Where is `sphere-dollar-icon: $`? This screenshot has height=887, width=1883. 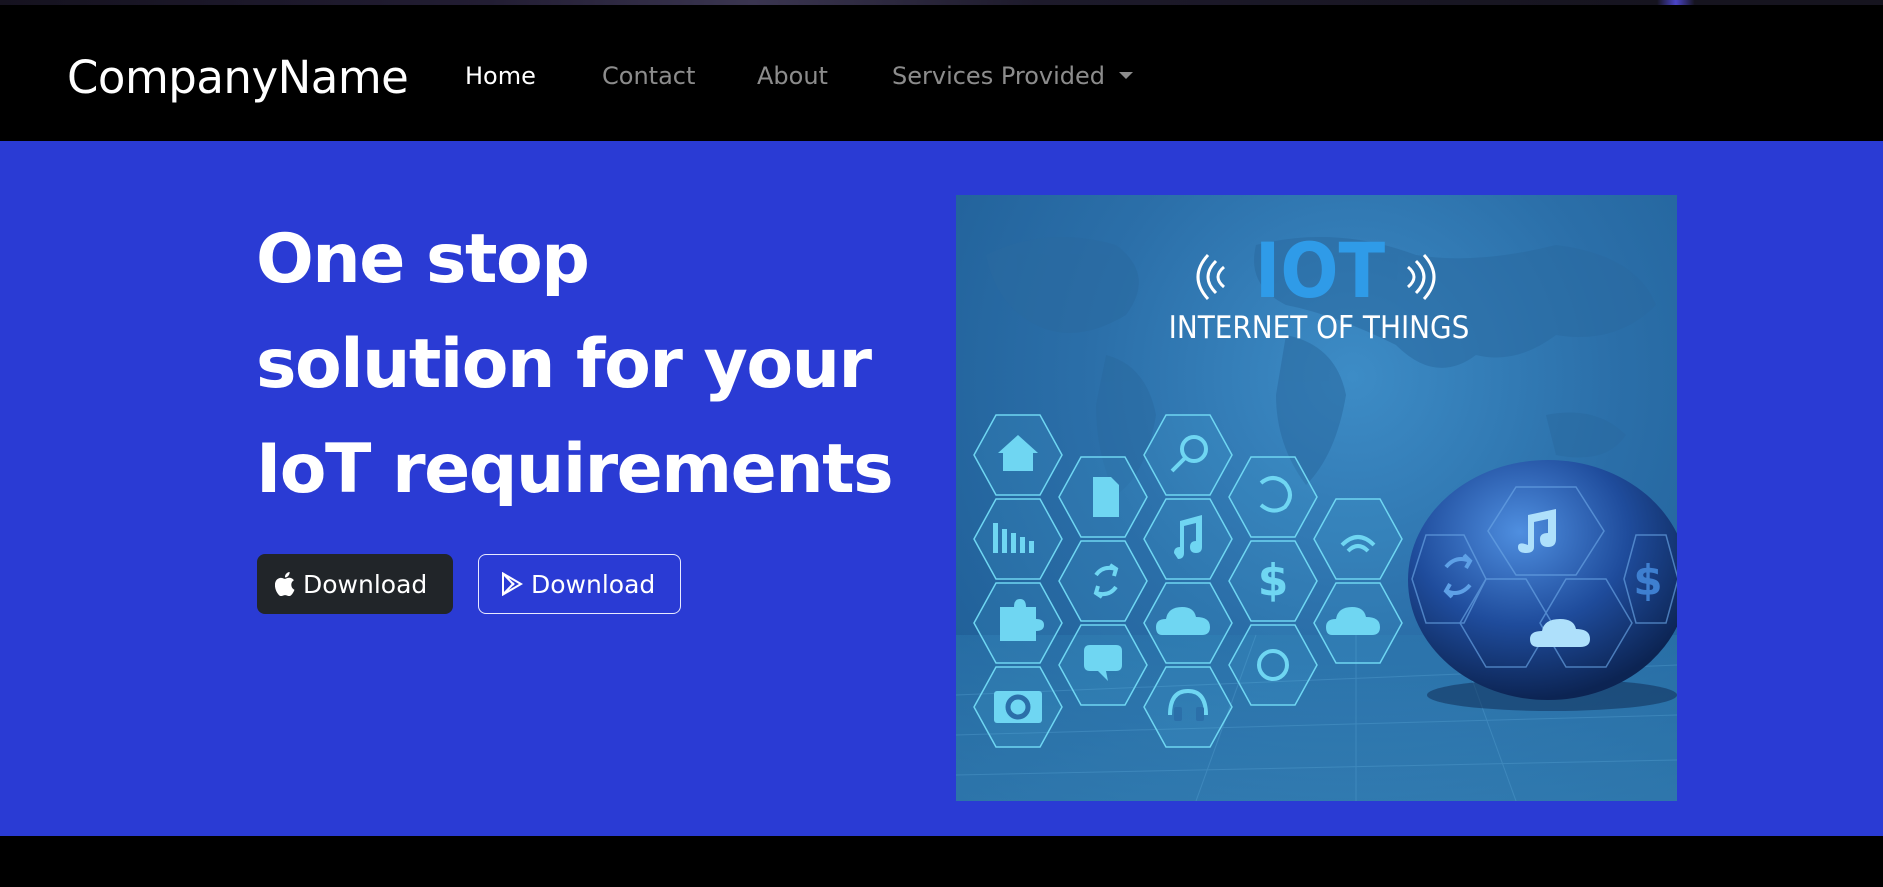 sphere-dollar-icon: $ is located at coordinates (1647, 580).